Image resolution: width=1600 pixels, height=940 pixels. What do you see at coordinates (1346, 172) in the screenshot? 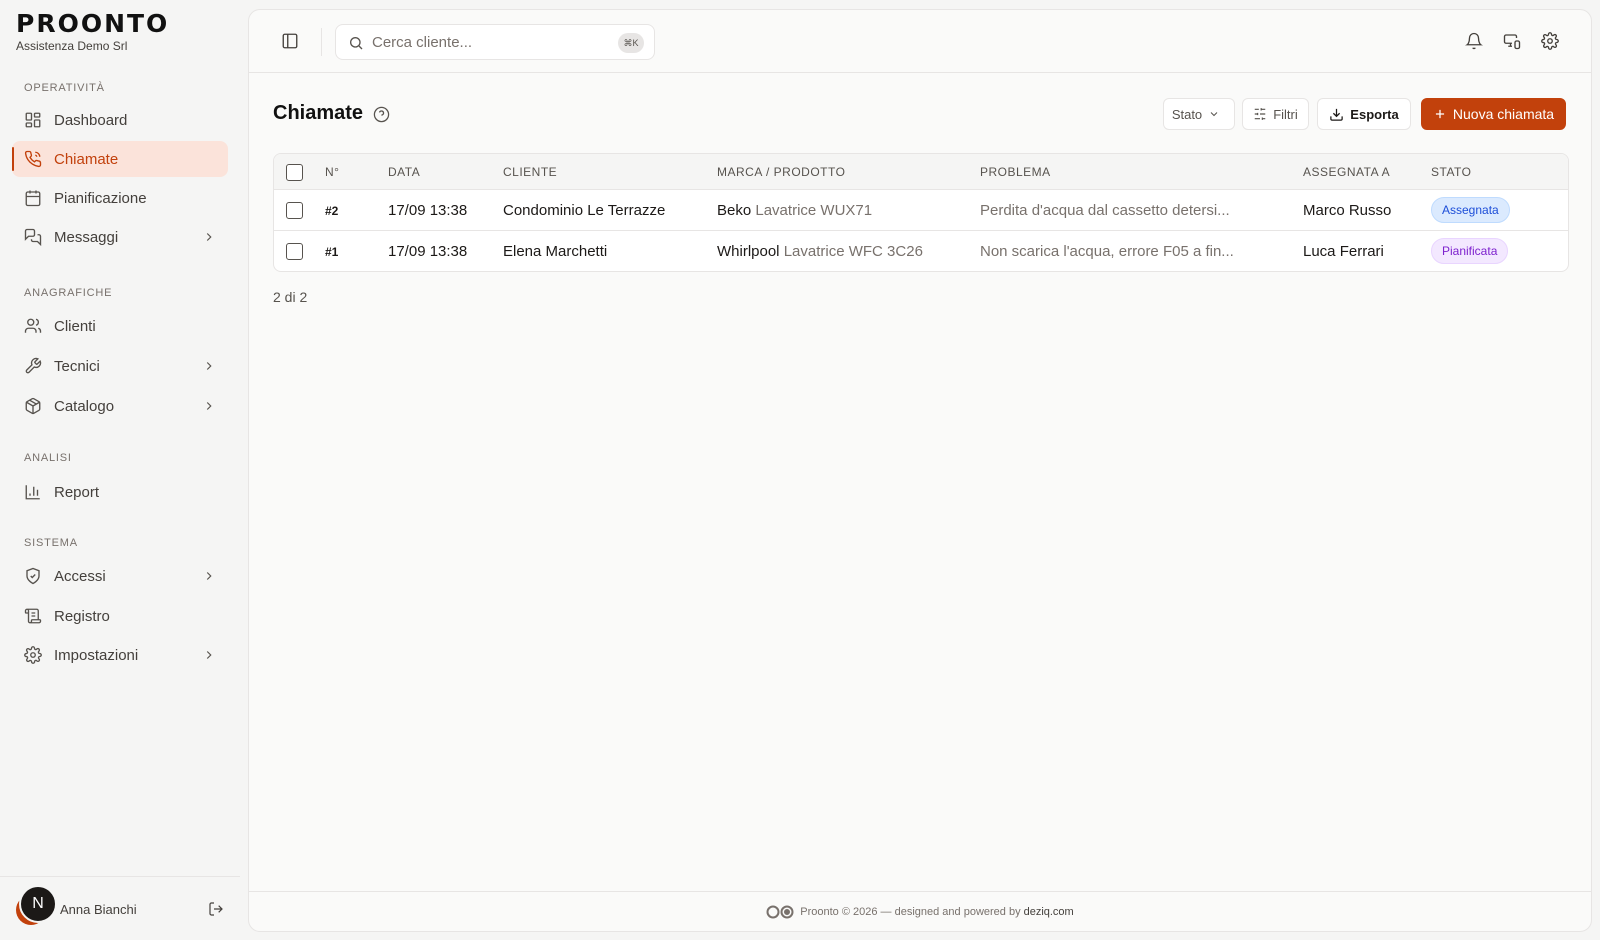
I see `column-header: ASSEGNATA A` at bounding box center [1346, 172].